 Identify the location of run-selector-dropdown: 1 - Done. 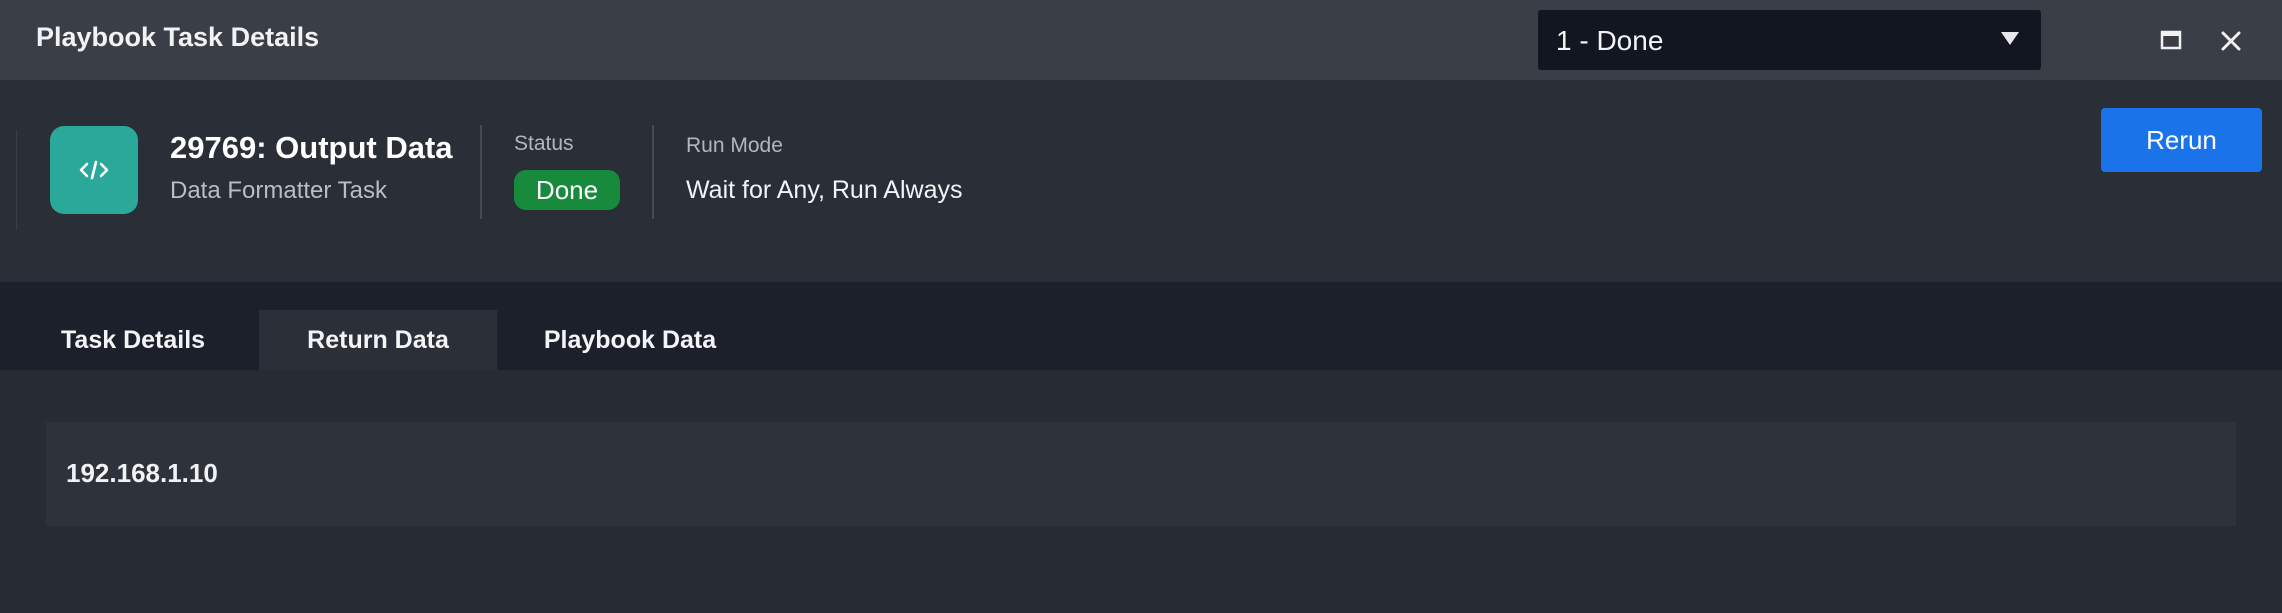
(1789, 40).